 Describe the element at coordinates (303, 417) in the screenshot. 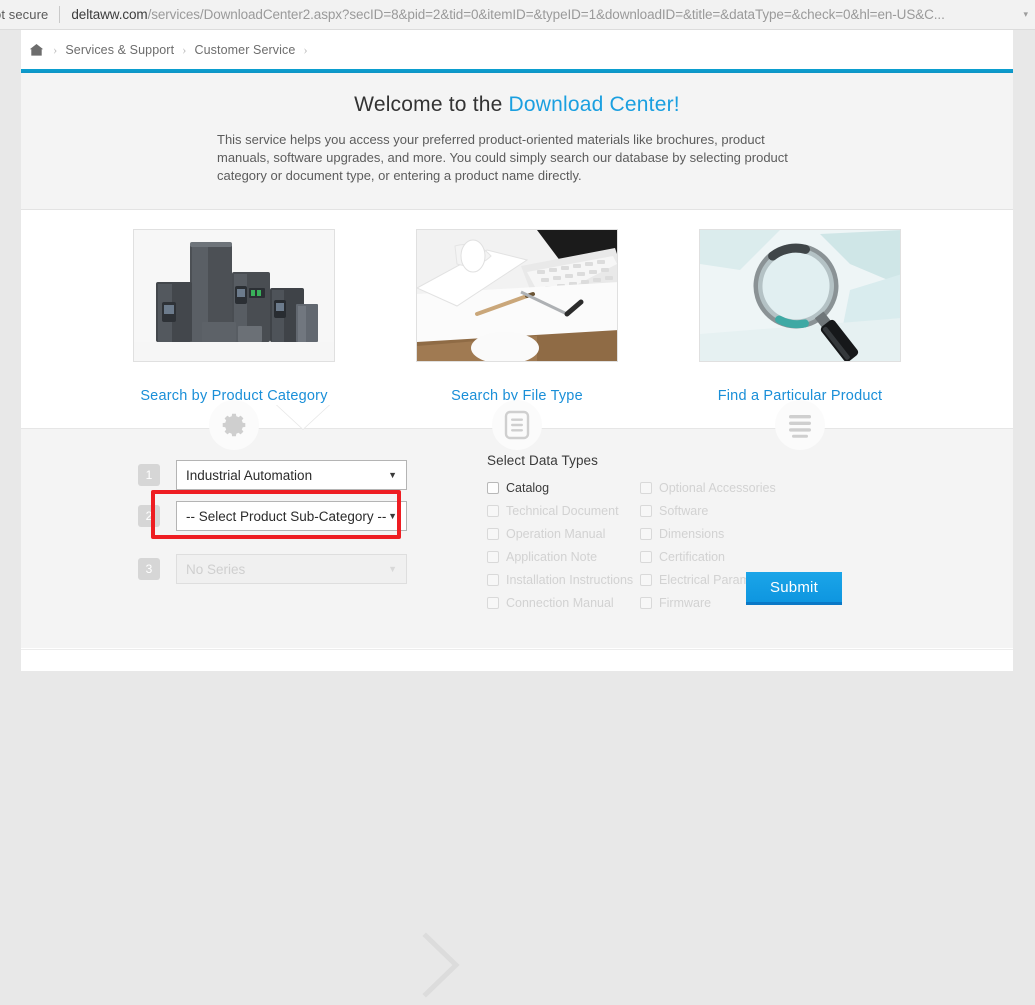

I see `card-pointer-notch` at that location.